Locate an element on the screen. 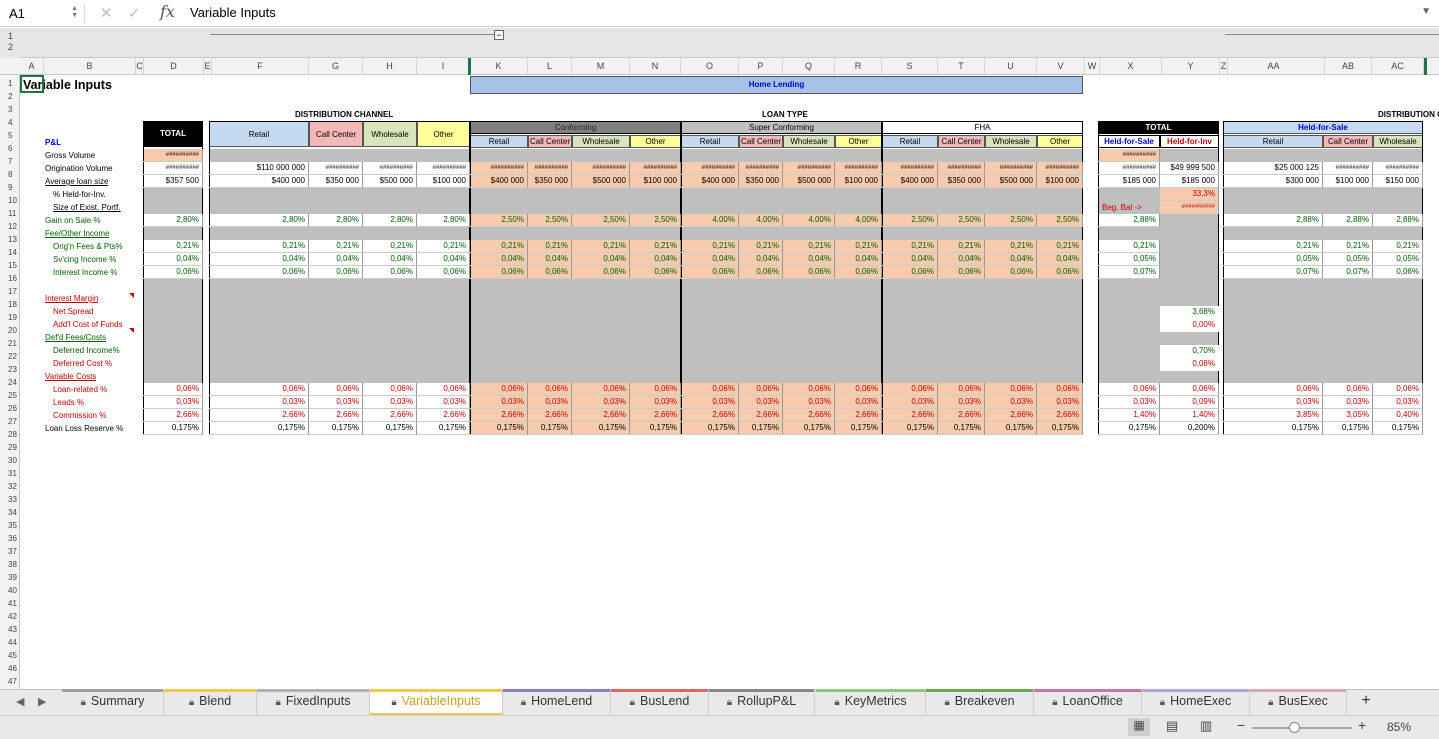 This screenshot has width=1439, height=739. row-header: 13 is located at coordinates (10, 239).